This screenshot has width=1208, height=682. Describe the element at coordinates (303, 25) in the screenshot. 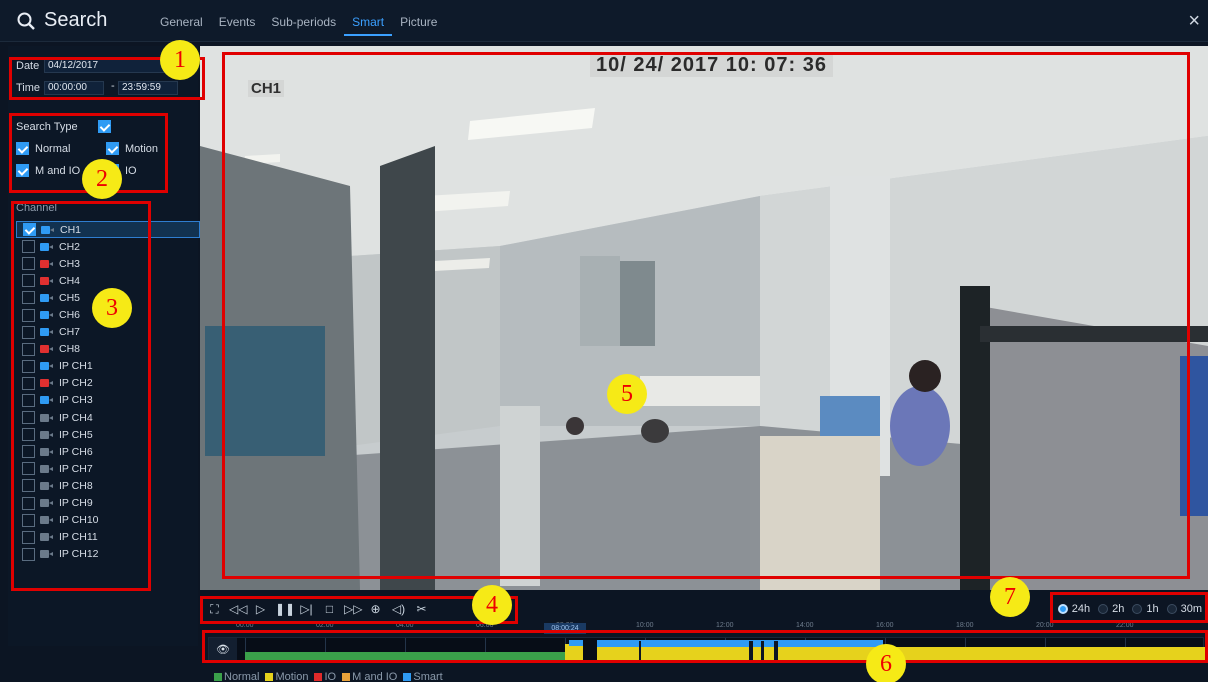

I see `tab-sub-periods: Sub-periods` at that location.